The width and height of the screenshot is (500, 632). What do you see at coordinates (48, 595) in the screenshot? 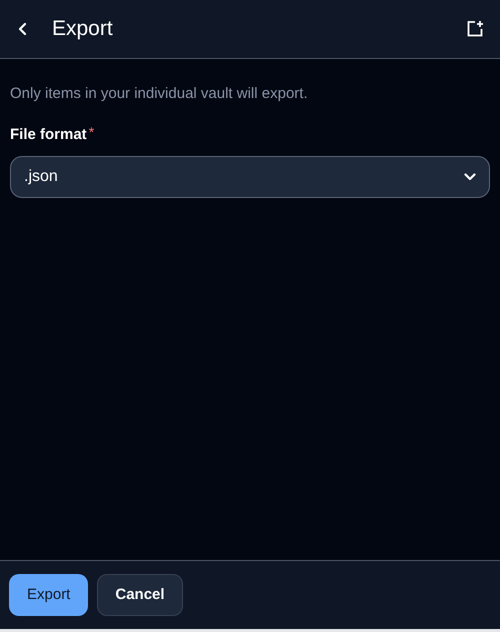
I see `export-button: Export` at bounding box center [48, 595].